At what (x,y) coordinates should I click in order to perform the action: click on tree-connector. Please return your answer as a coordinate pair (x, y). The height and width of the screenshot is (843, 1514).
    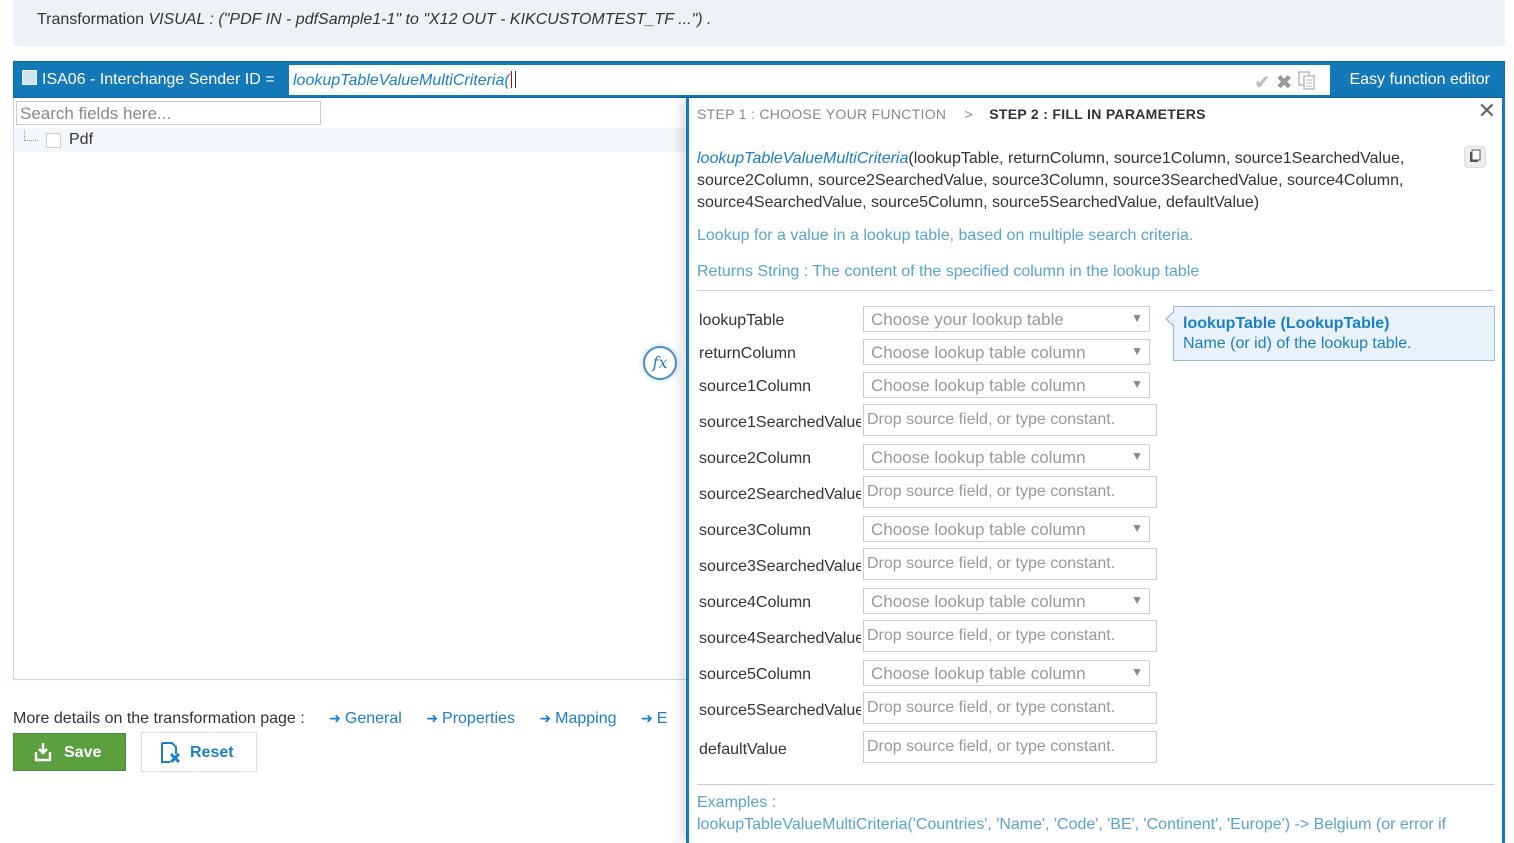
    Looking at the image, I should click on (31, 135).